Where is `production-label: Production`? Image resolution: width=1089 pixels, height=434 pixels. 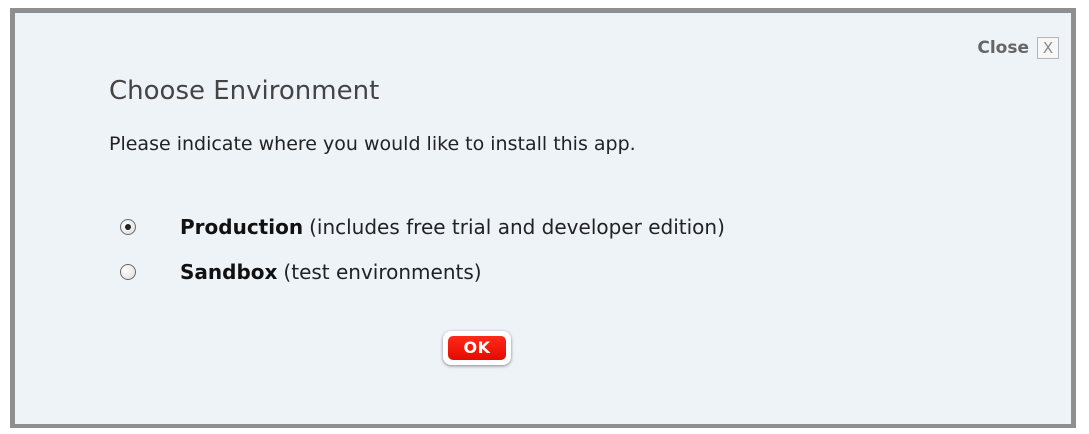 production-label: Production is located at coordinates (242, 227).